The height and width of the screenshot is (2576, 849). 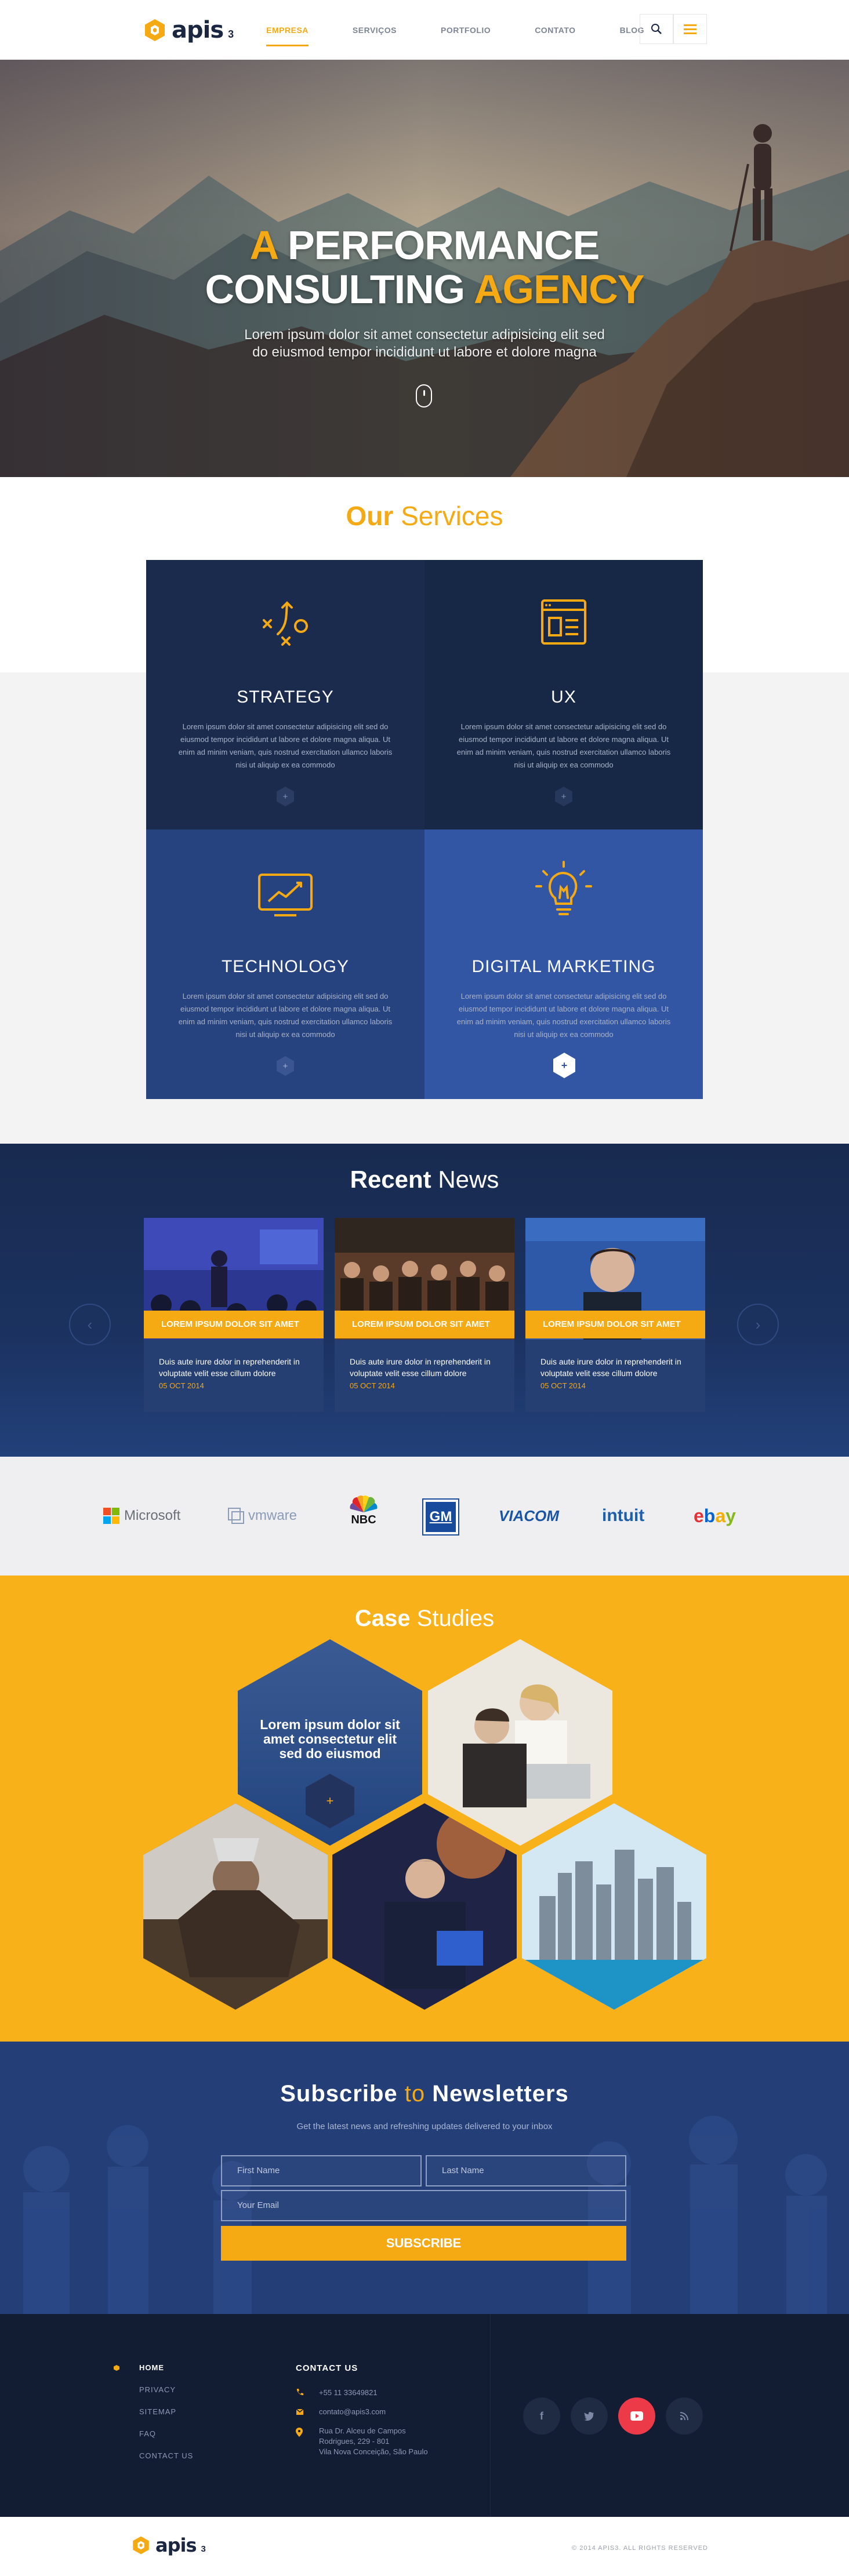 I want to click on mud-runner-photo, so click(x=235, y=1906).